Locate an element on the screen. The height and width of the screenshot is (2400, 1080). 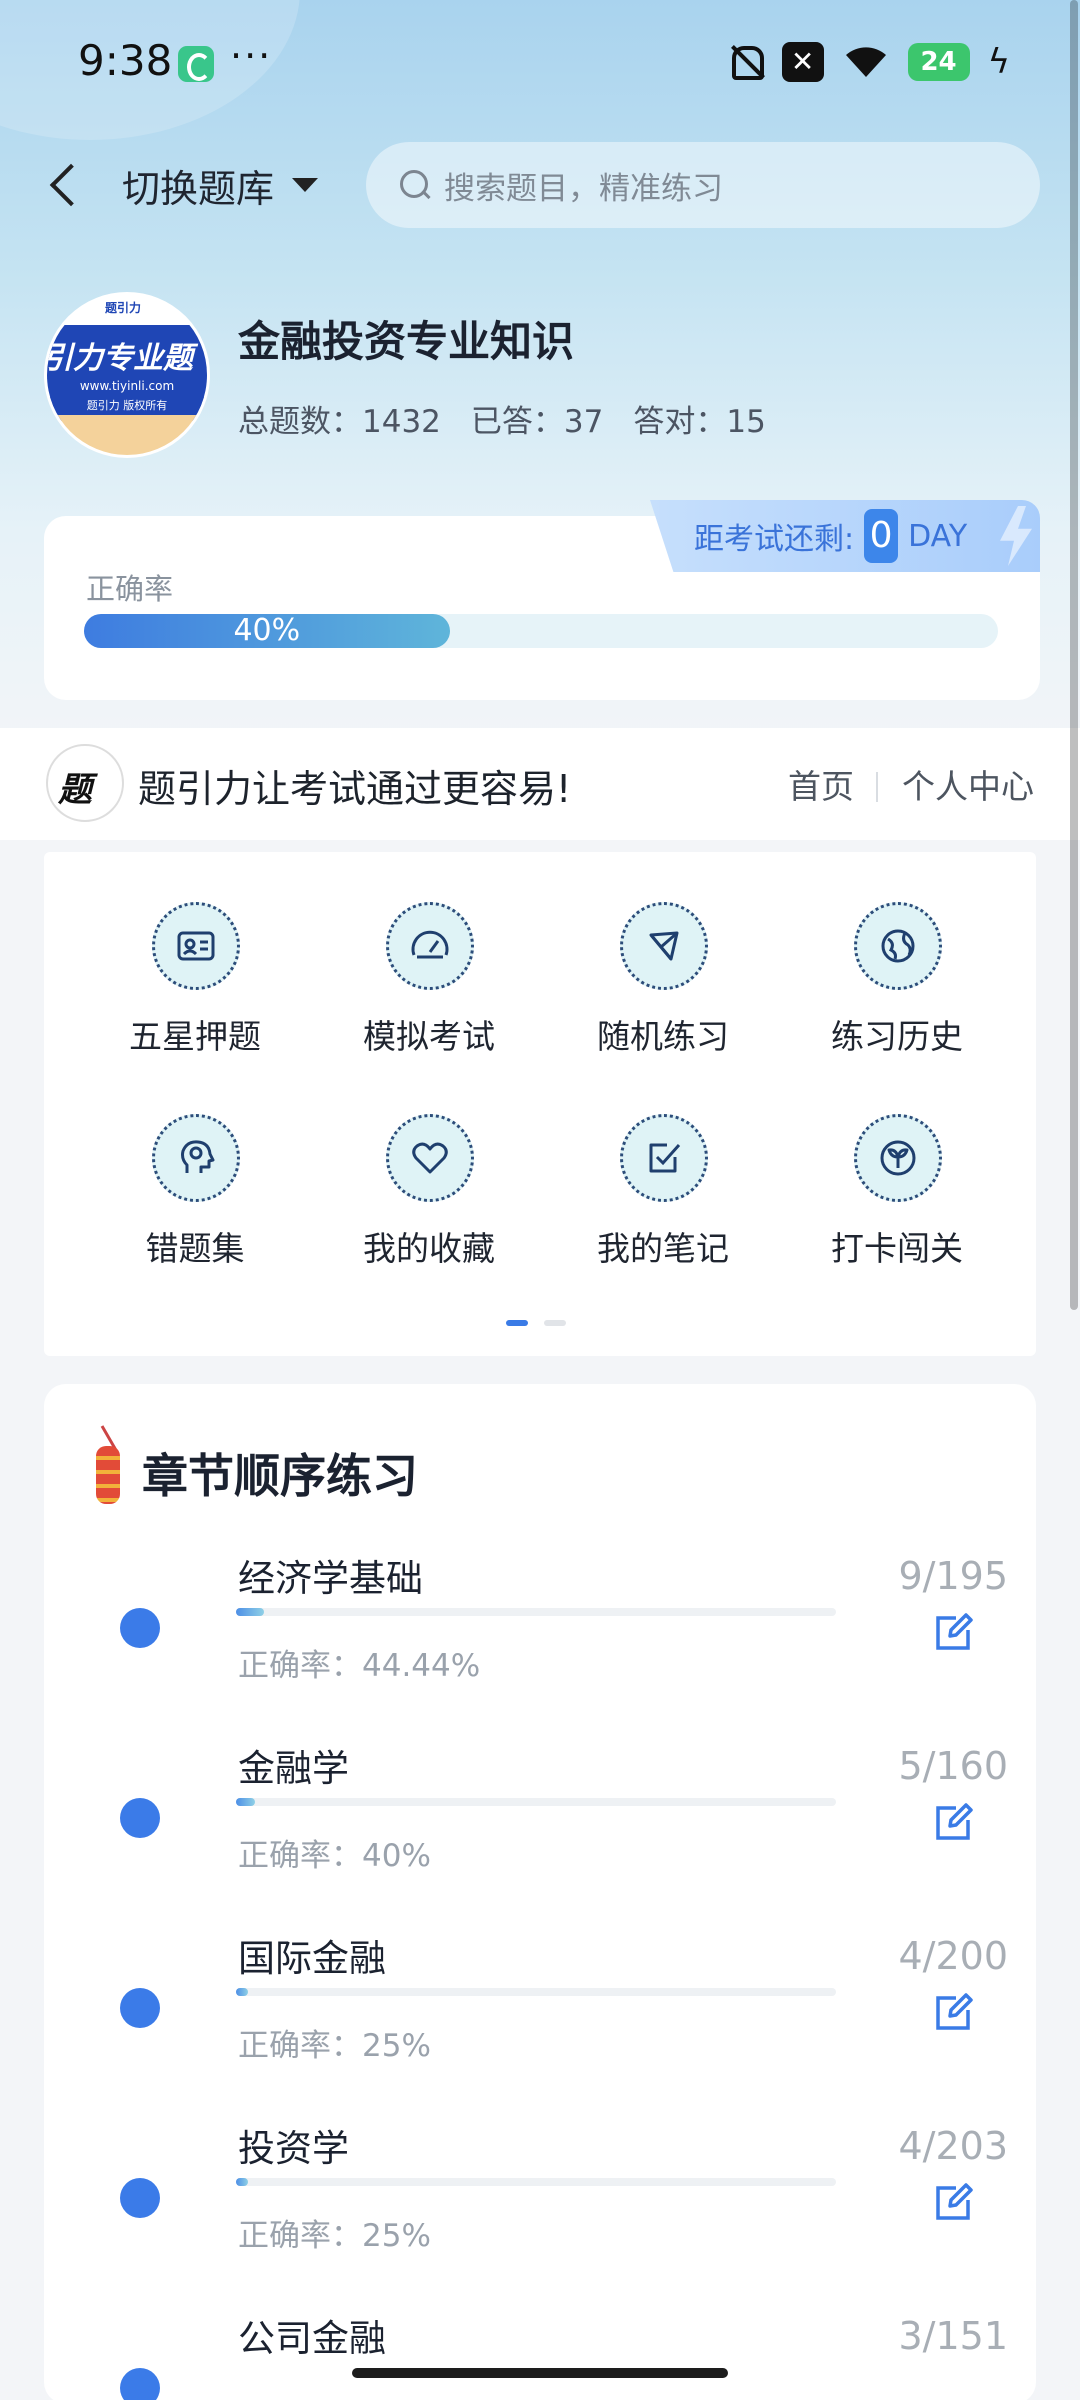
chapter-row: 经济学基础 正确率：44.44% 9/195 is located at coordinates (540, 1643).